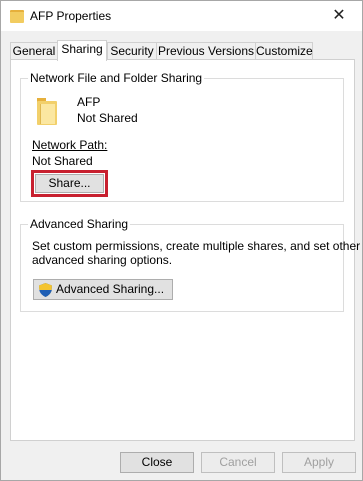 The image size is (363, 481). What do you see at coordinates (181, 16) in the screenshot?
I see `title-bar: AFP Properties ✕` at bounding box center [181, 16].